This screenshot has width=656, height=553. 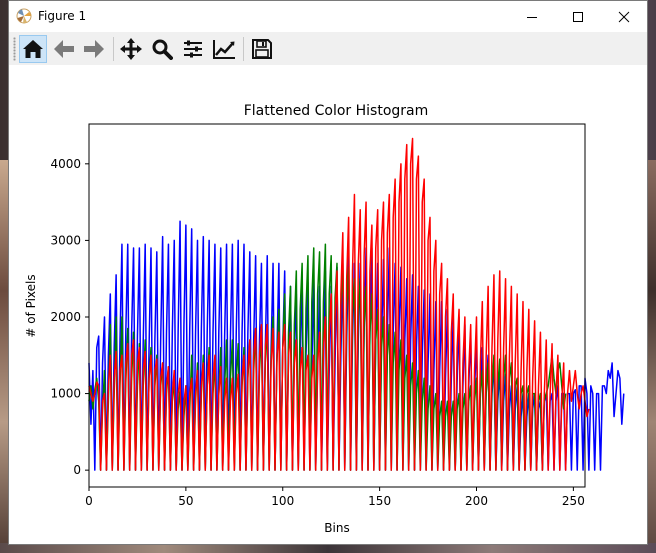 What do you see at coordinates (65, 164) in the screenshot?
I see `y-tick-label: 4000` at bounding box center [65, 164].